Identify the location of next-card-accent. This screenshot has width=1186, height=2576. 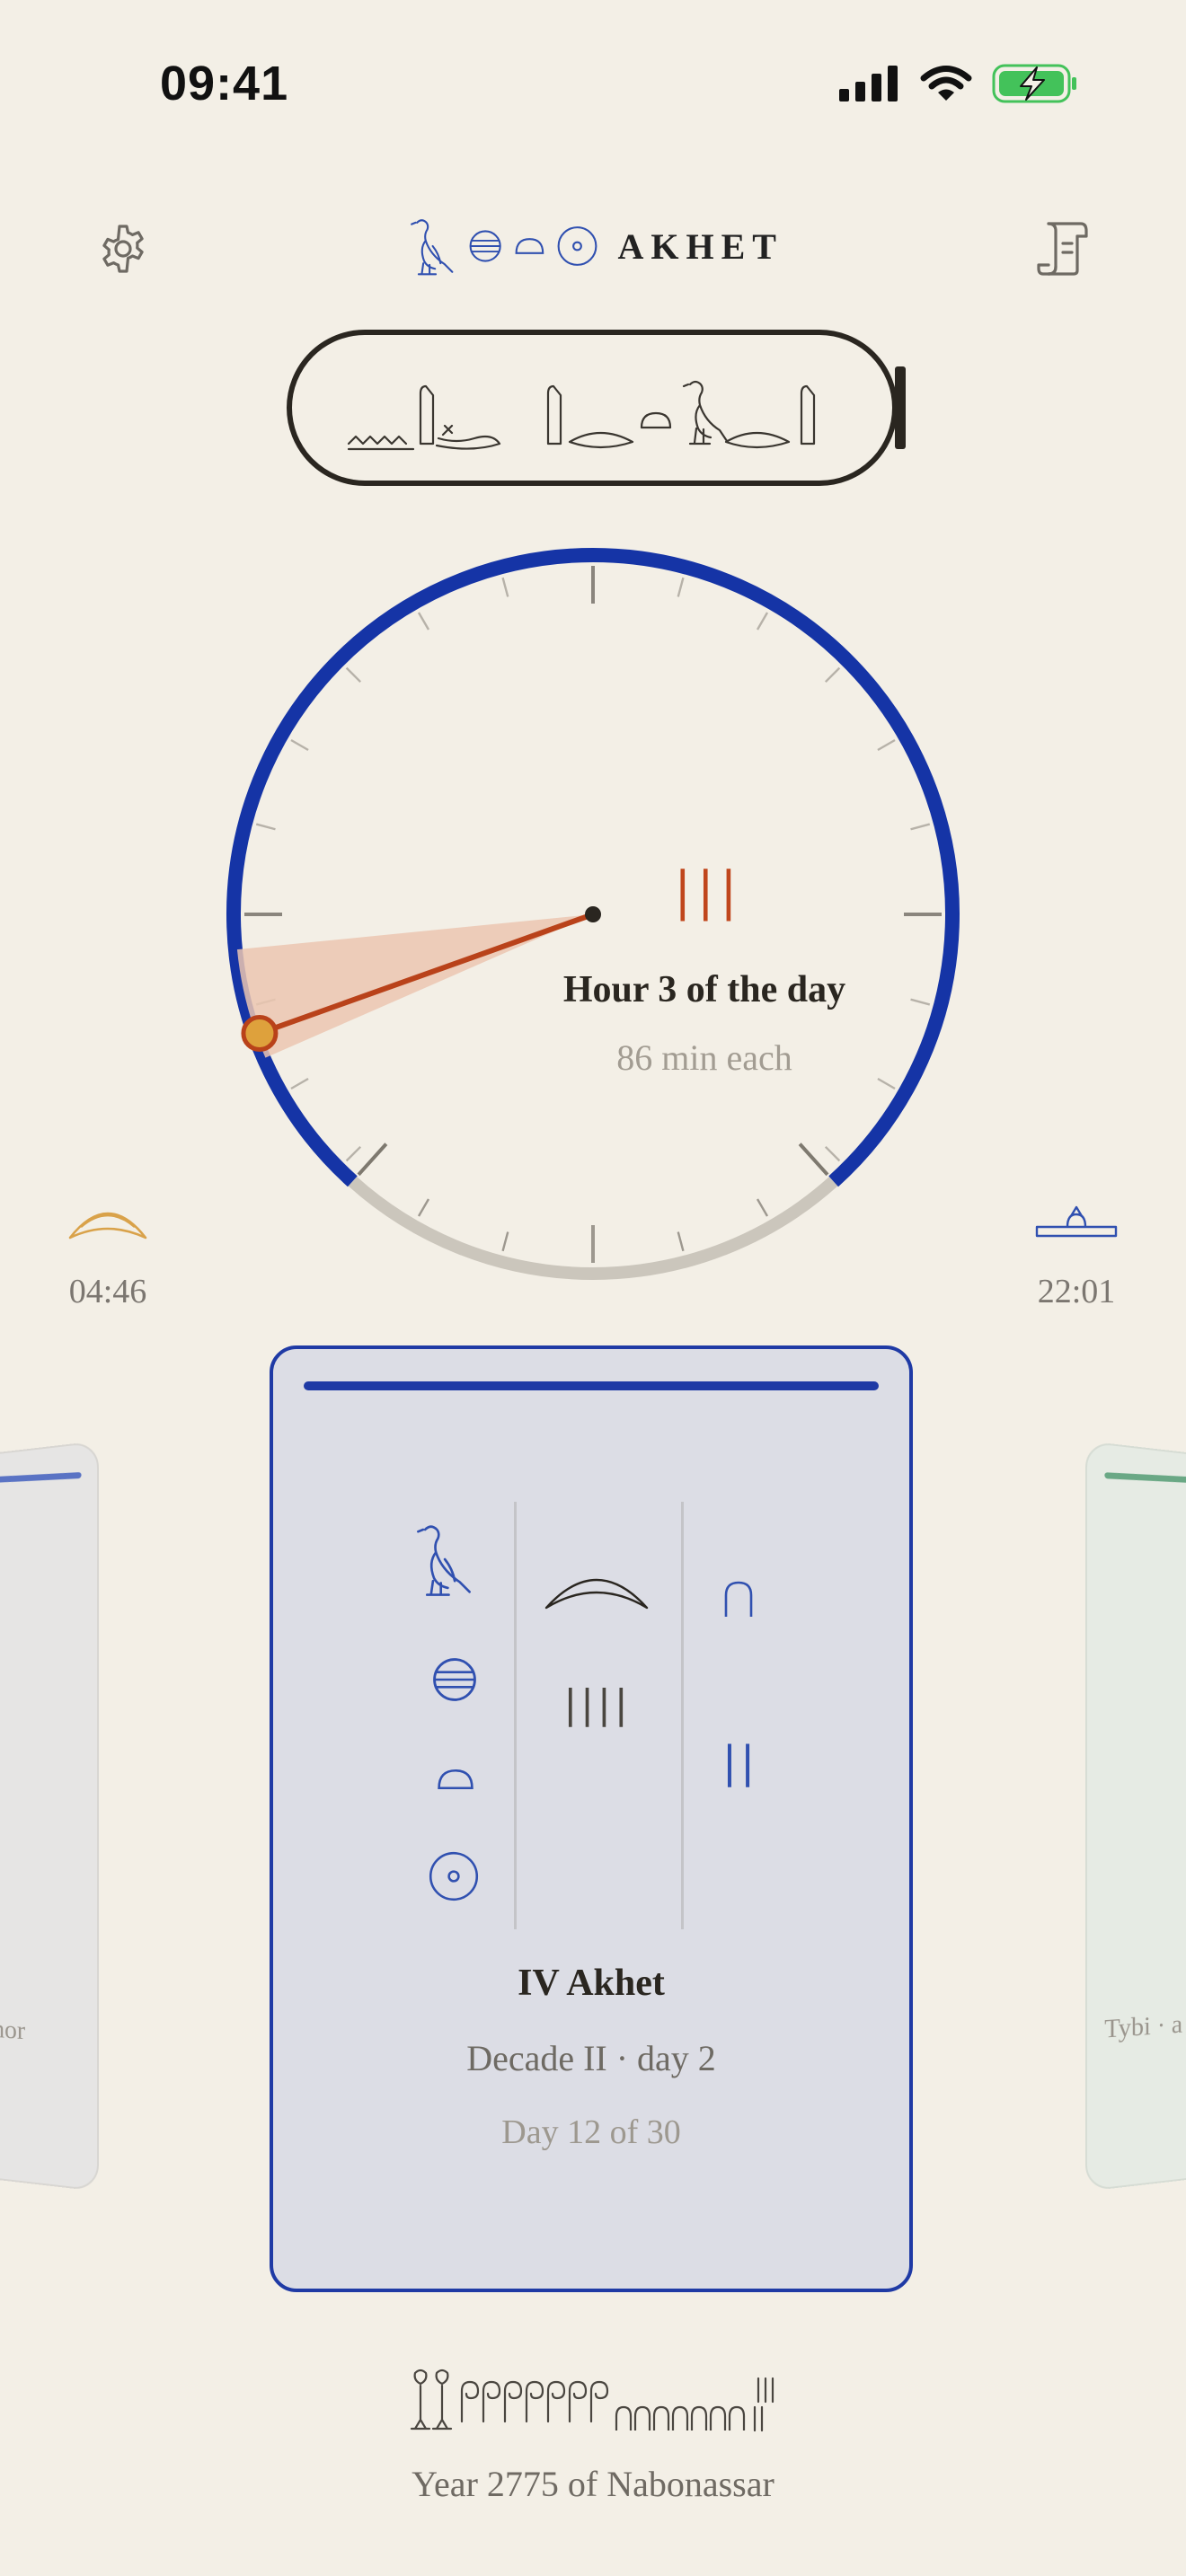
(1145, 1479).